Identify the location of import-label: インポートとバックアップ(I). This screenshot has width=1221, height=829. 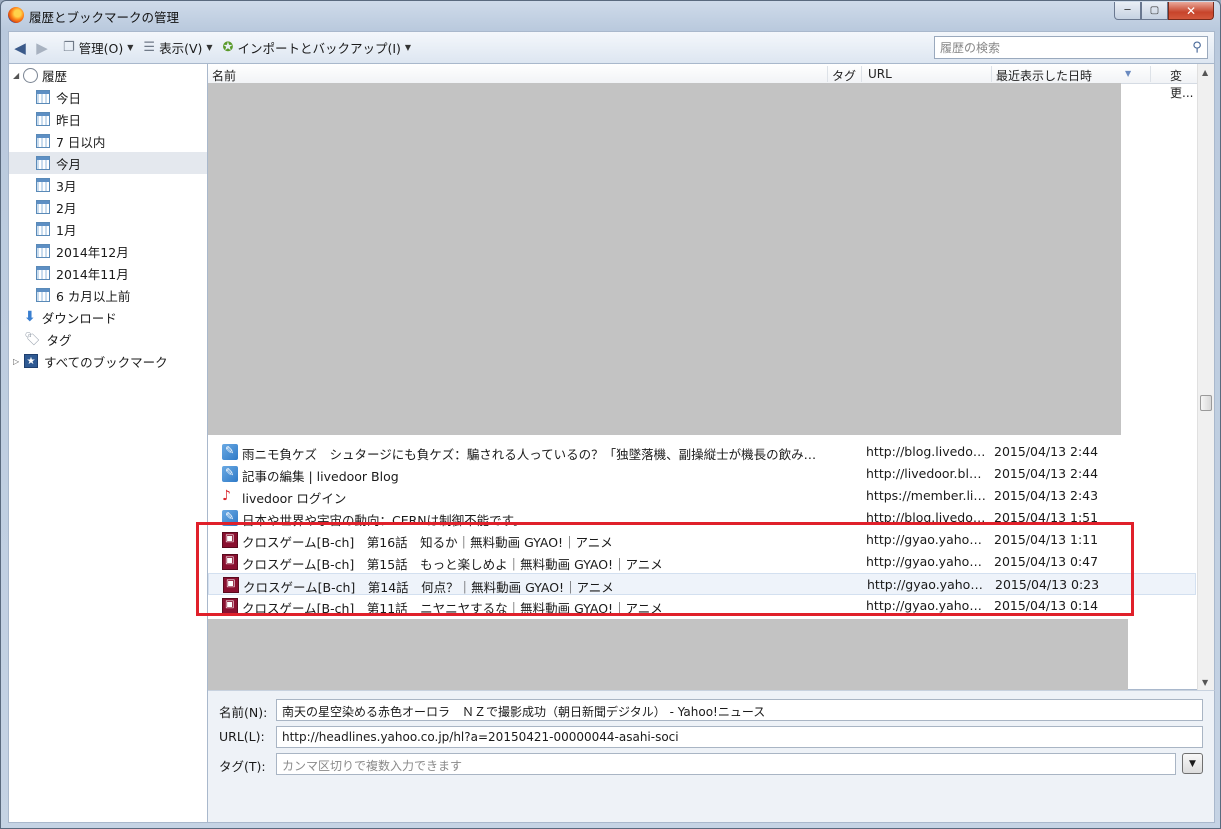
(319, 48).